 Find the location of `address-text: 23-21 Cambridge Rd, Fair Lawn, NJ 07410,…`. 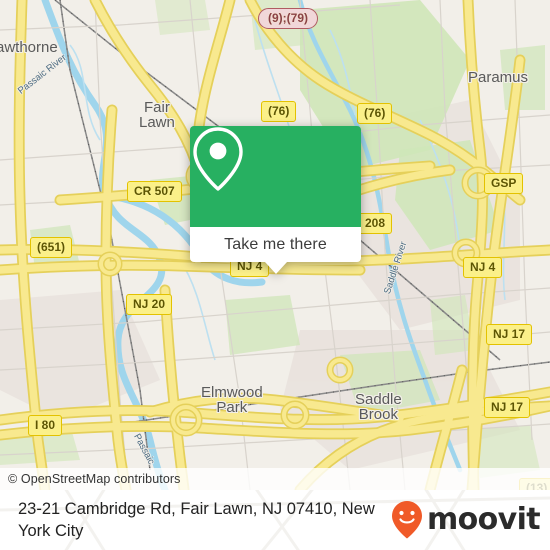

address-text: 23-21 Cambridge Rd, Fair Lawn, NJ 07410,… is located at coordinates (196, 520).